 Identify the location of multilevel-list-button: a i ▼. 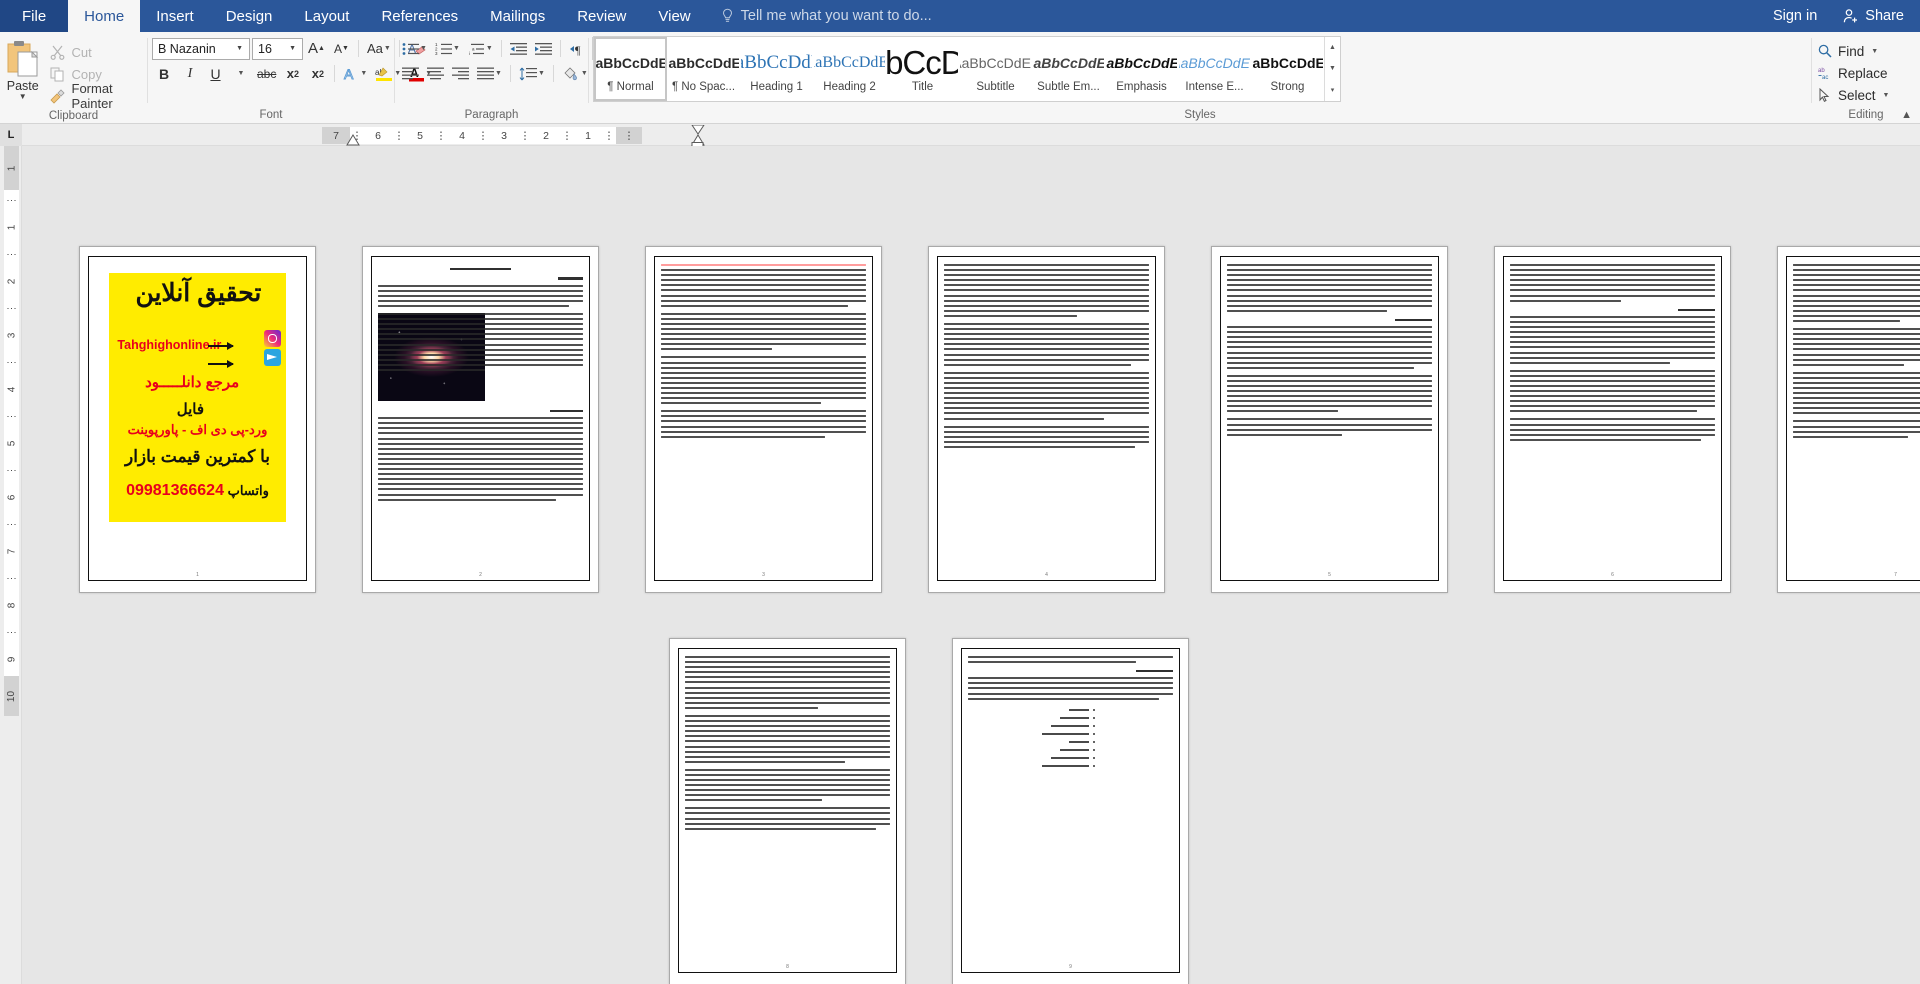
(480, 48).